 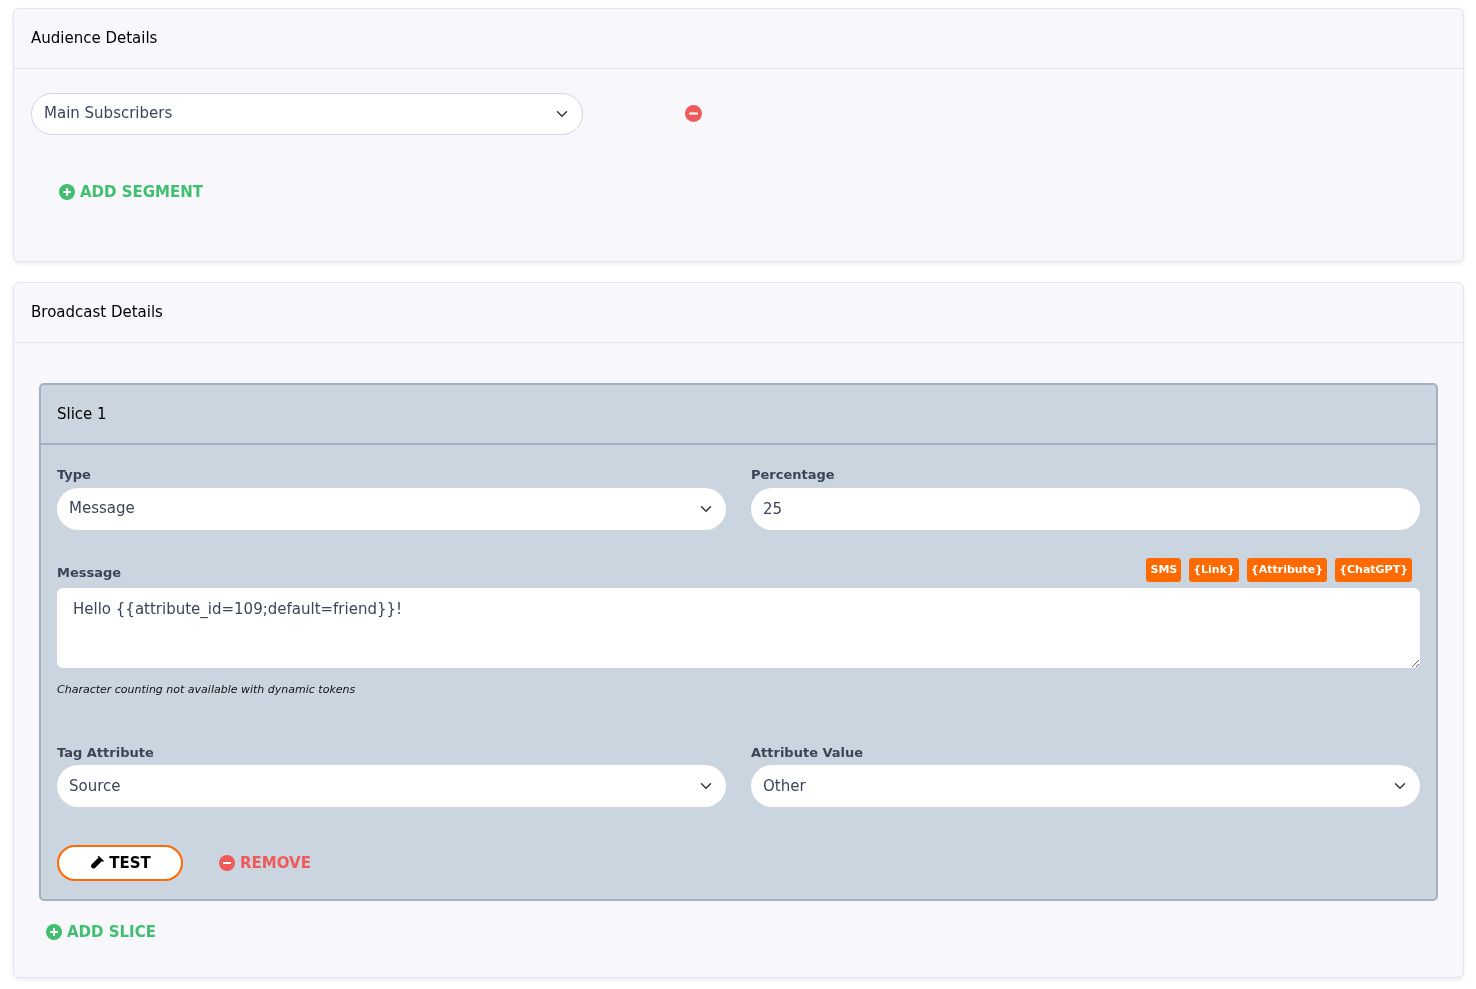 What do you see at coordinates (207, 690) in the screenshot?
I see `helper-text: Character counting not available with dynamic tokens` at bounding box center [207, 690].